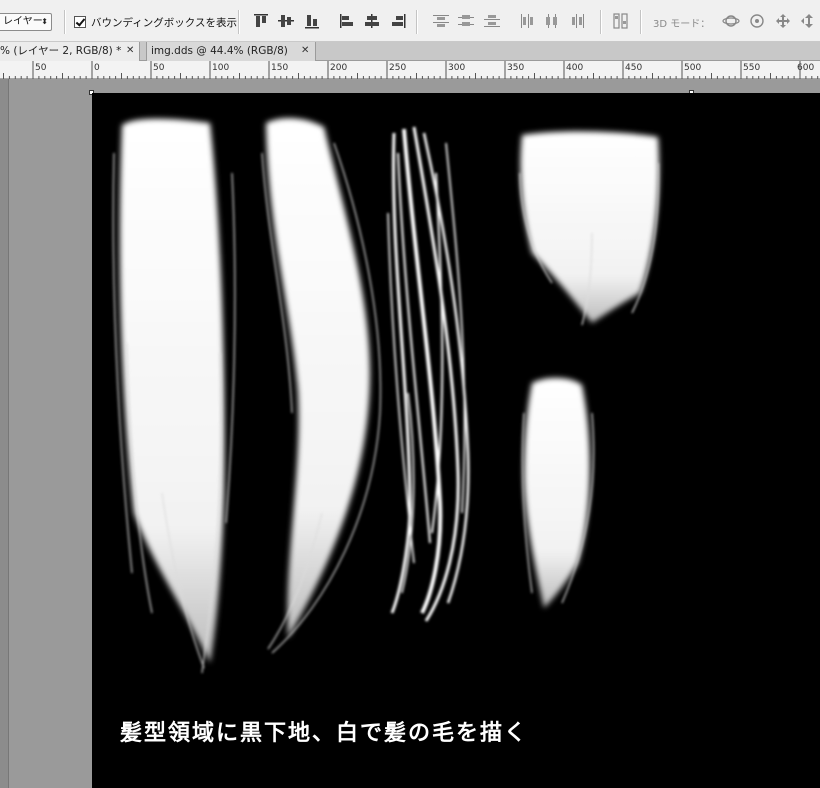 This screenshot has height=788, width=820. Describe the element at coordinates (693, 68) in the screenshot. I see `ruler-label: 500` at that location.